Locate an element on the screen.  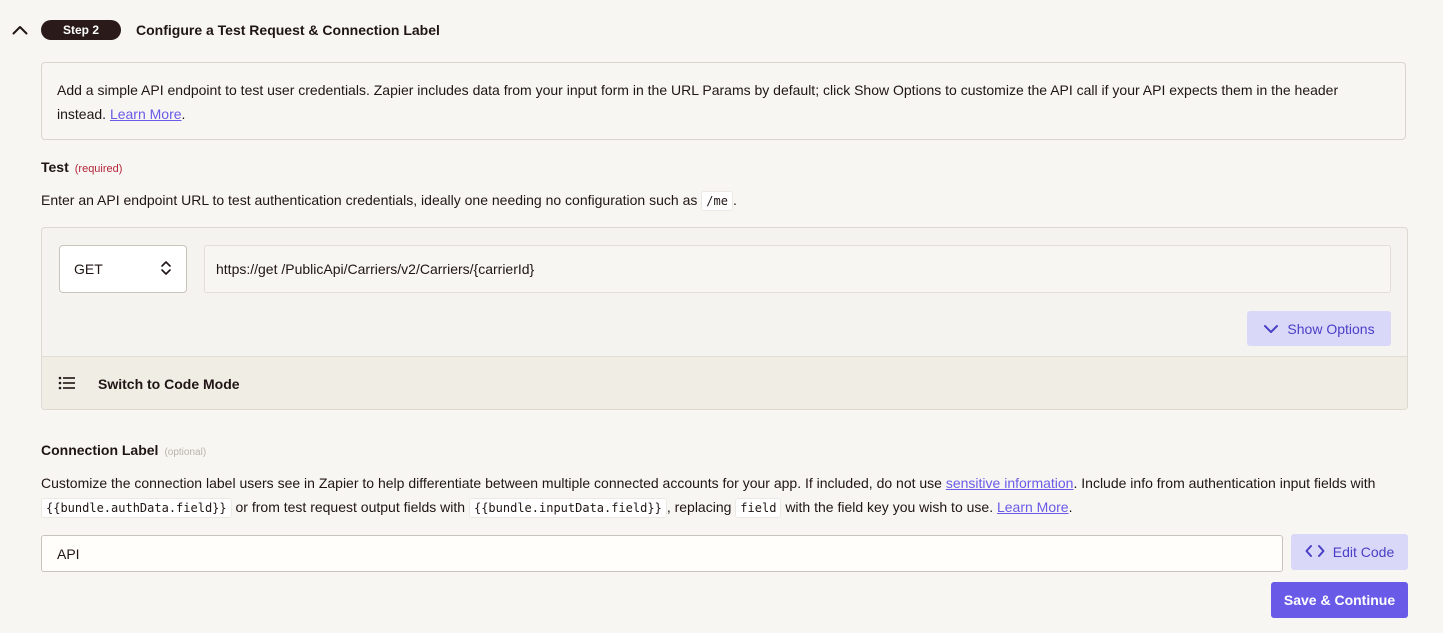
input-data-code: {{bundle.inputData.field}} is located at coordinates (567, 508).